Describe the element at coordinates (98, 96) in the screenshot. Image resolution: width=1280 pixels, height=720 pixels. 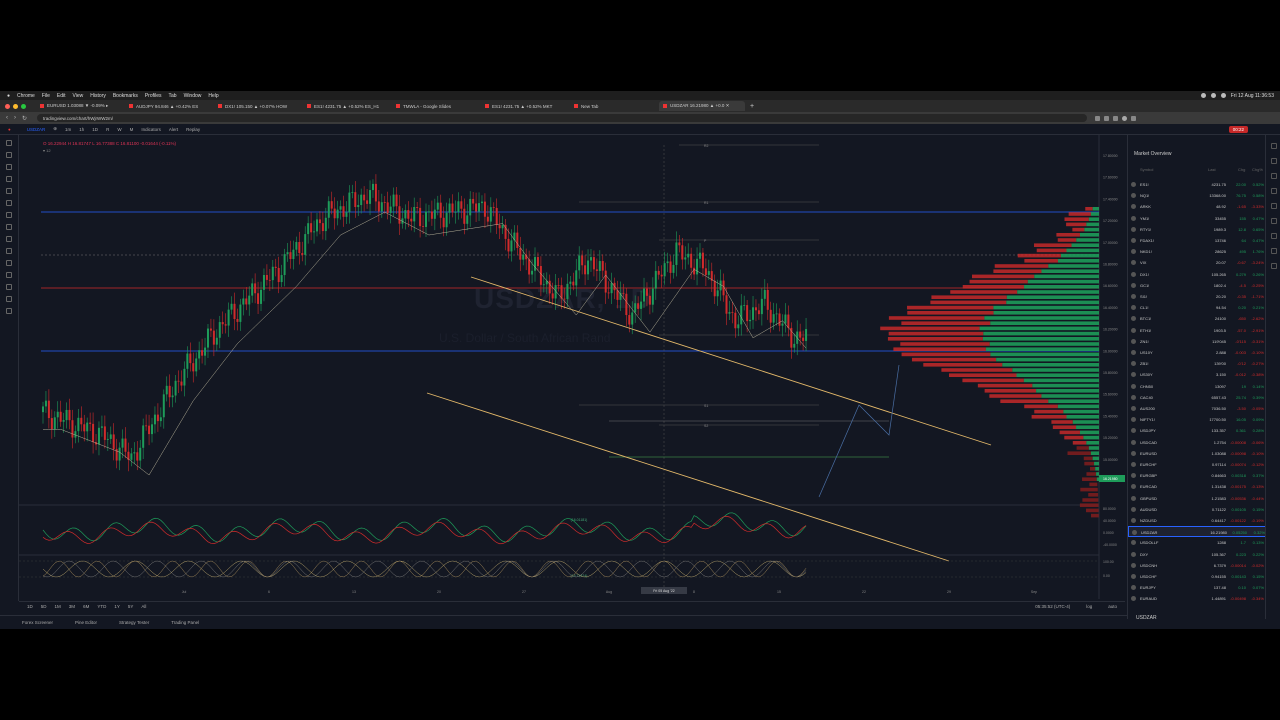
I see `menu-item-history: History` at that location.